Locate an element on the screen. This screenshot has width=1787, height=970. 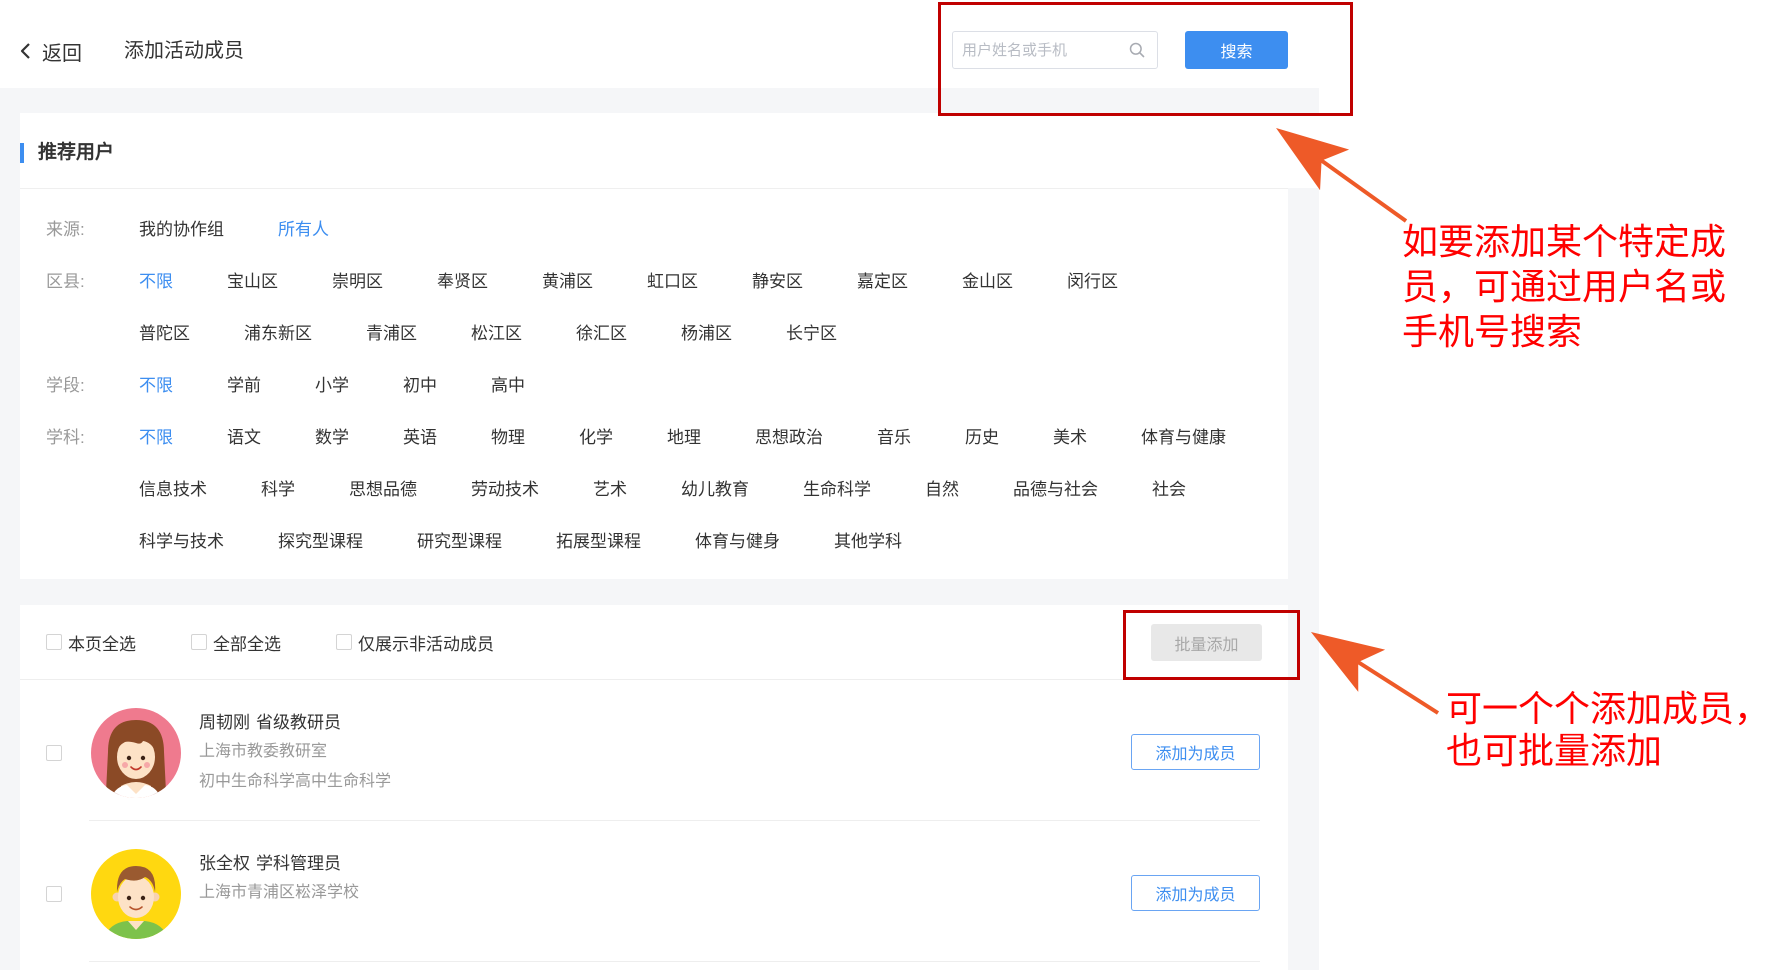
subject-option: 自然 is located at coordinates (942, 490).